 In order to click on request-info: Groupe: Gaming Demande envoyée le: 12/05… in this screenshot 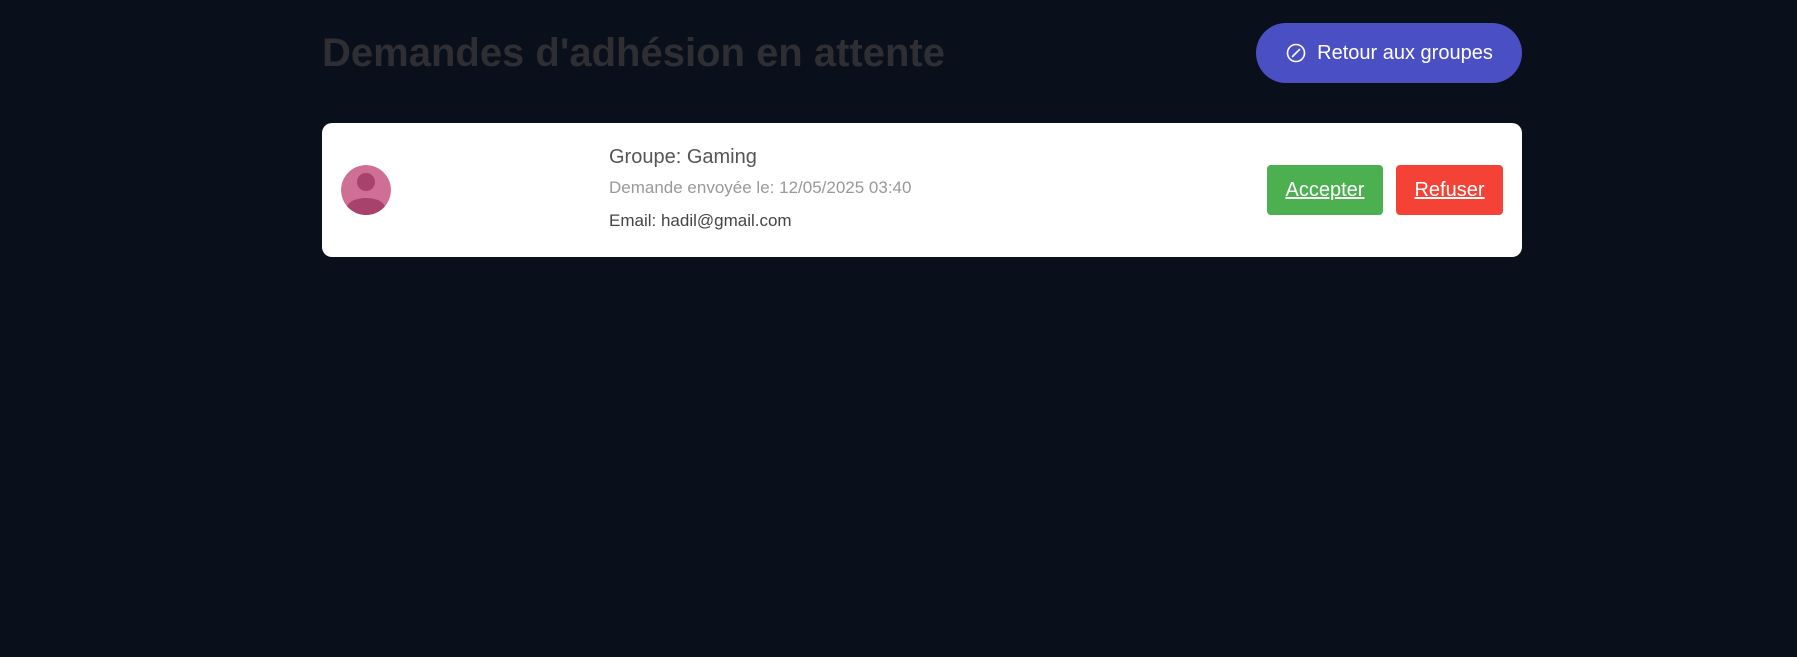, I will do `click(760, 188)`.